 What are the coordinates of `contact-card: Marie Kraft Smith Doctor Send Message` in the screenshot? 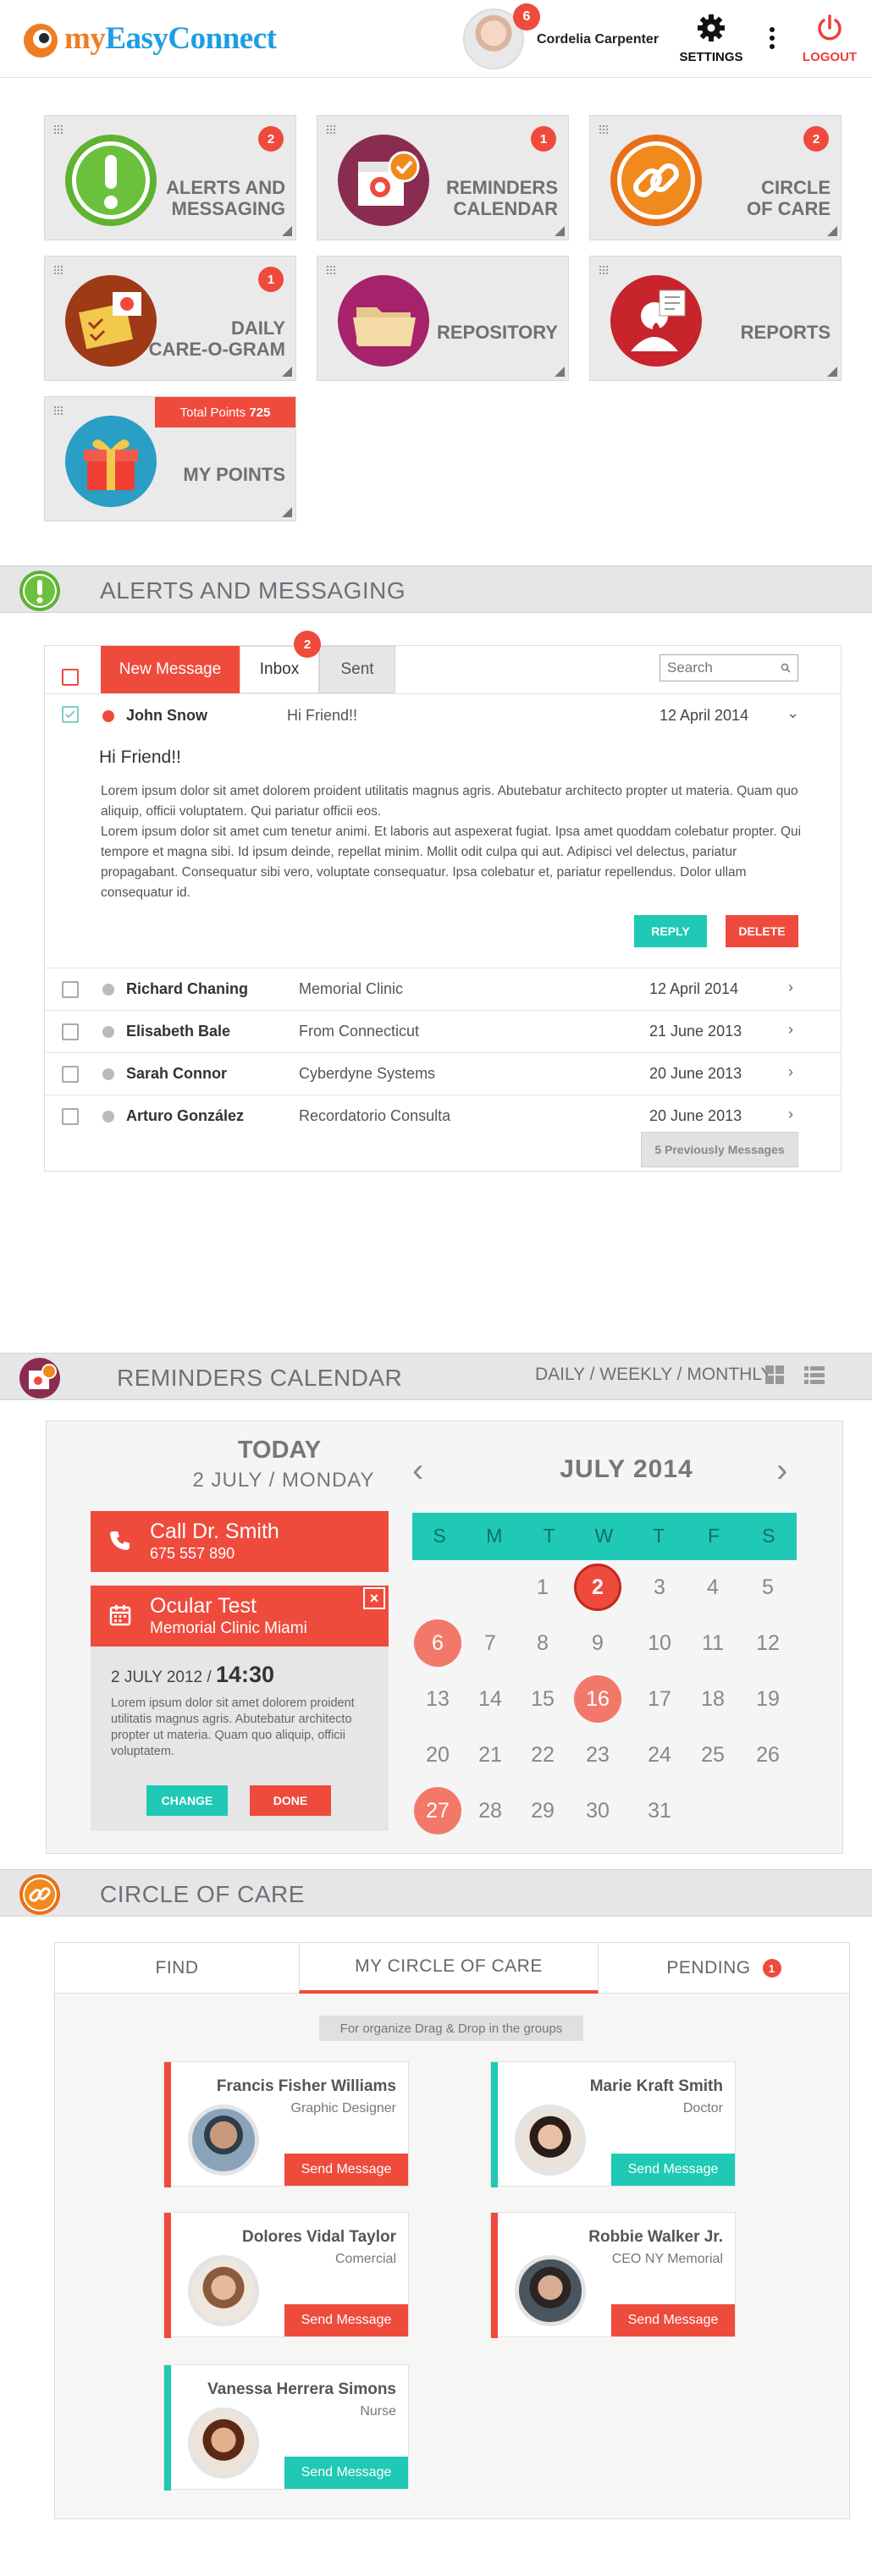 It's located at (613, 2124).